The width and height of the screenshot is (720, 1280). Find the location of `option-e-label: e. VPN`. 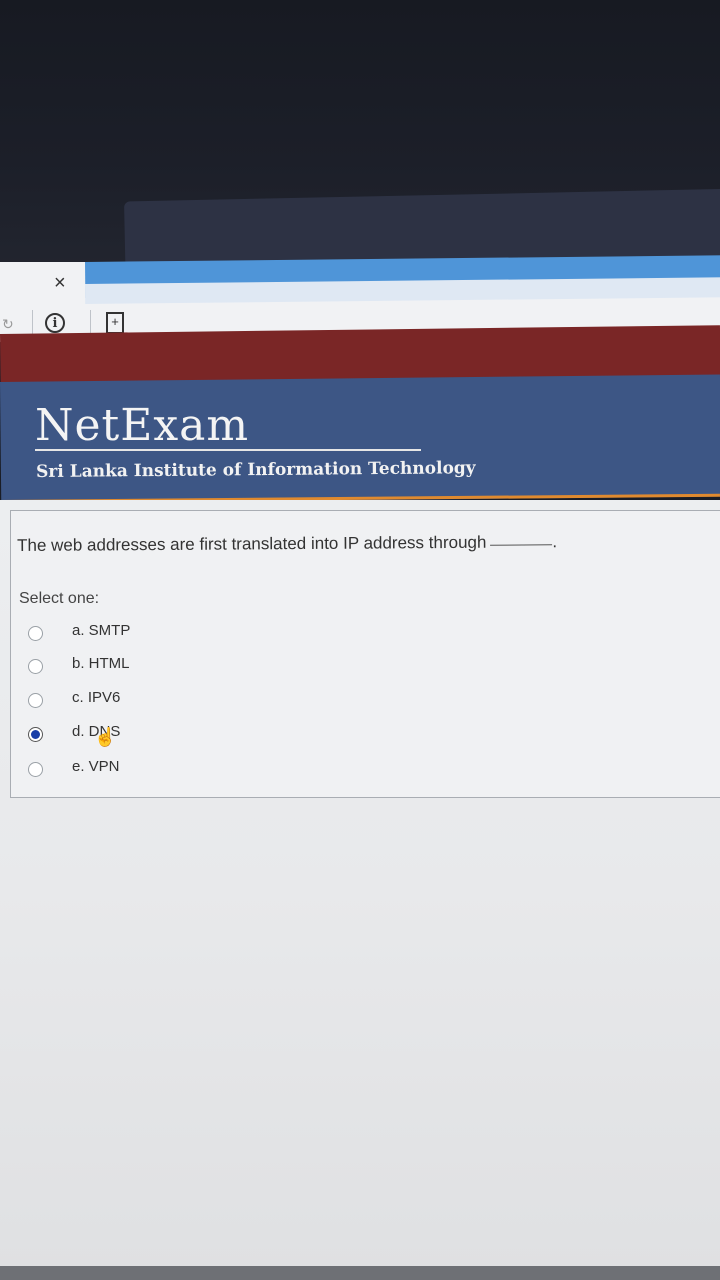

option-e-label: e. VPN is located at coordinates (96, 766).